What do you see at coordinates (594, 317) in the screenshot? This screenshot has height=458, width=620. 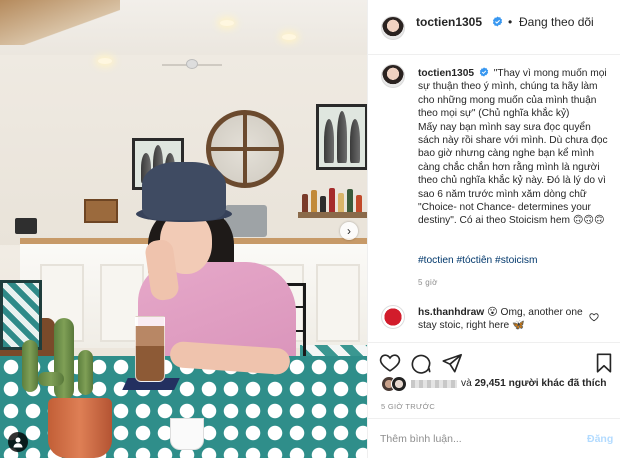 I see `comment-like-heart-icon` at bounding box center [594, 317].